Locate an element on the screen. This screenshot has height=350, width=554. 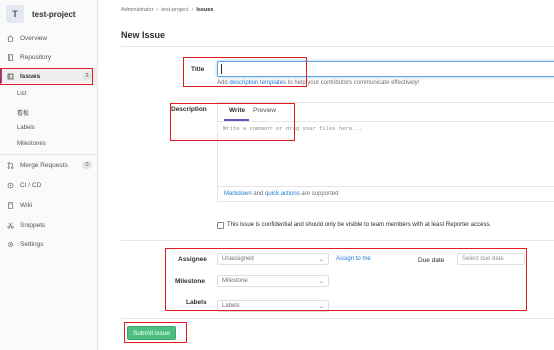
section-divider is located at coordinates (337, 240).